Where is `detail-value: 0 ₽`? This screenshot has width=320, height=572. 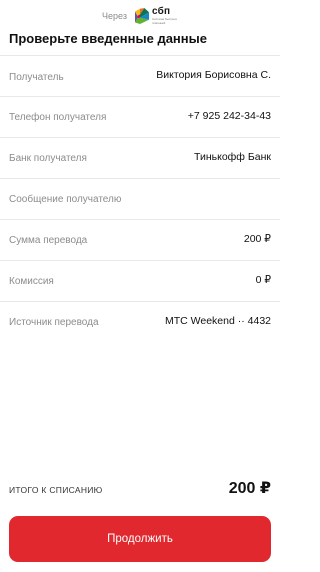
detail-value: 0 ₽ is located at coordinates (263, 280).